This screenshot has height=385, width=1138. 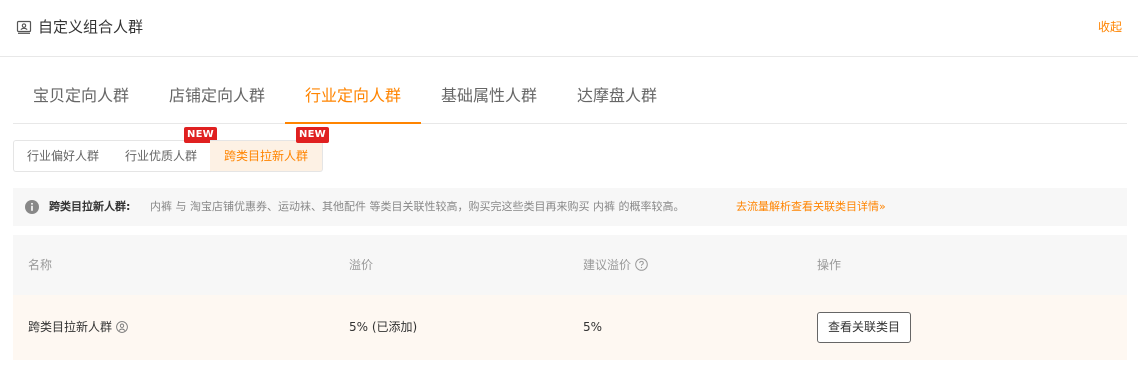 I want to click on subtab-cross-category: 跨类目拉新人群, so click(x=266, y=156).